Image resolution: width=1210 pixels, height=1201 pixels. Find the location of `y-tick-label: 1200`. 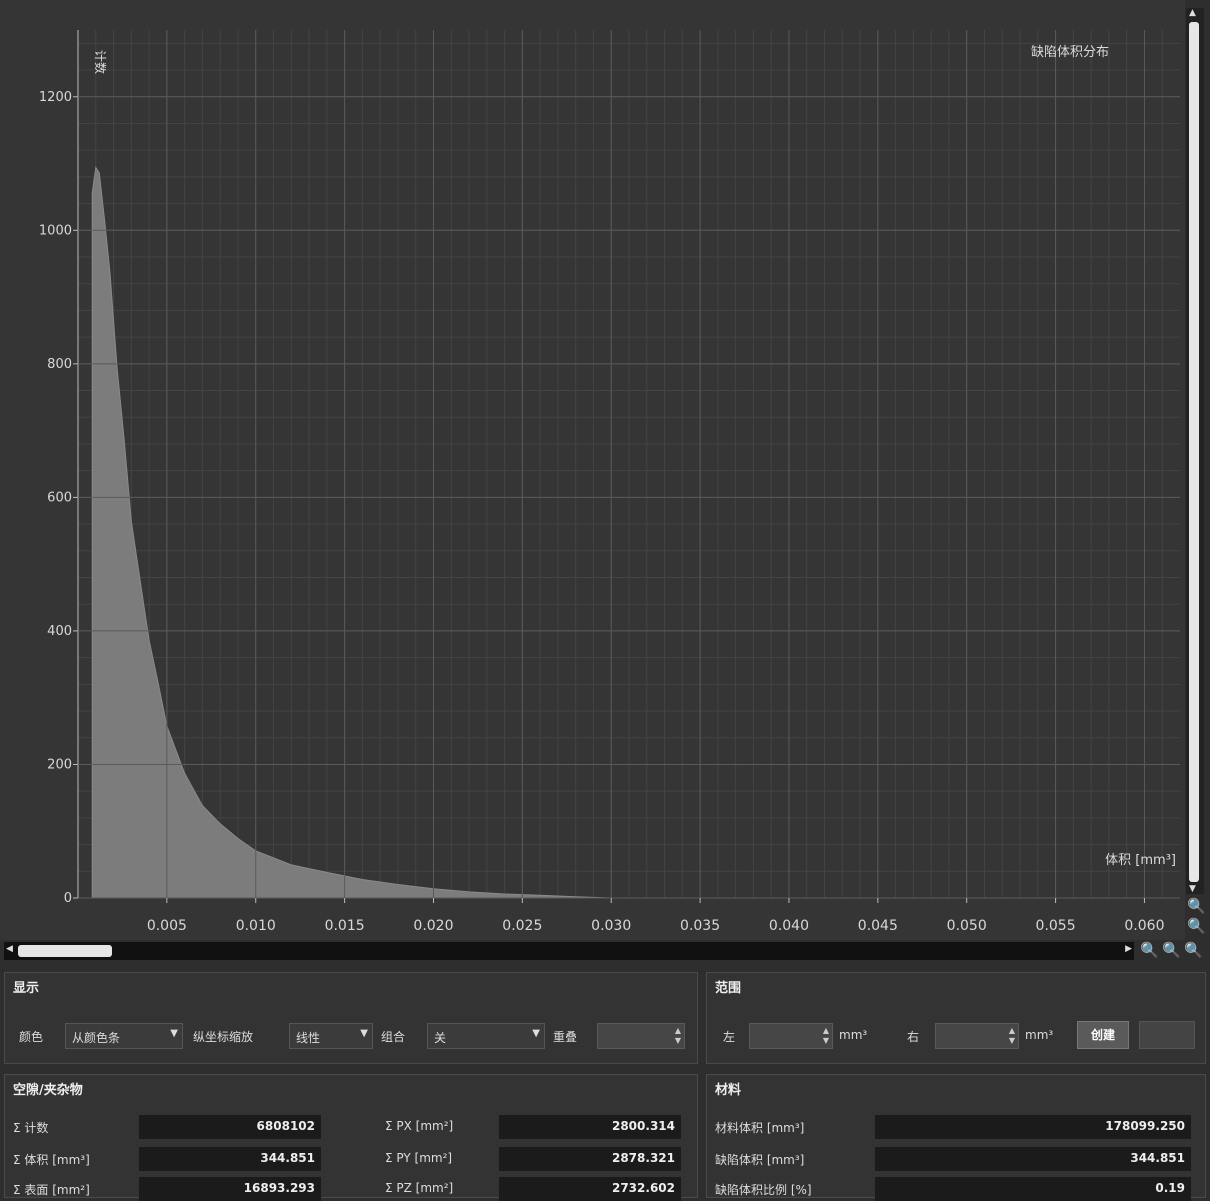

y-tick-label: 1200 is located at coordinates (55, 97).